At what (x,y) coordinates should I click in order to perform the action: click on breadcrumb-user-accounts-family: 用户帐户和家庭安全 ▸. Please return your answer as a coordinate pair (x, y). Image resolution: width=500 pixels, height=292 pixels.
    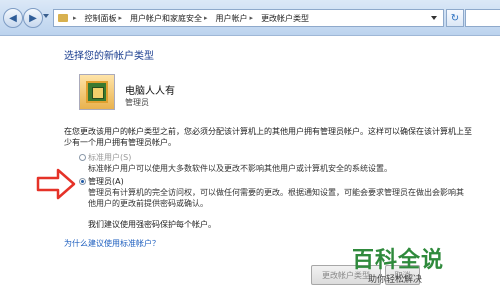
    Looking at the image, I should click on (171, 18).